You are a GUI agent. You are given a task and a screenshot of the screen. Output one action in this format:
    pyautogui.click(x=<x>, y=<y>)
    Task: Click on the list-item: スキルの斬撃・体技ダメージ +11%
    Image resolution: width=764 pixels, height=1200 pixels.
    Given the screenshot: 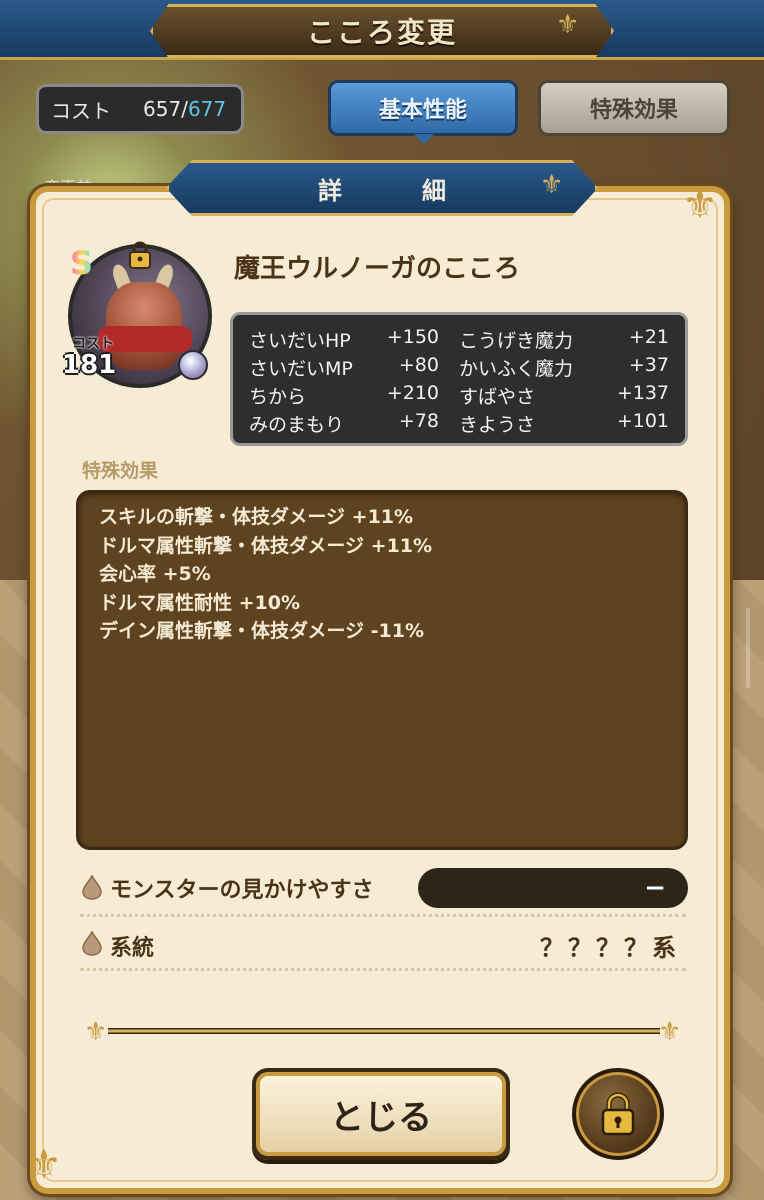 What is the action you would take?
    pyautogui.click(x=256, y=517)
    